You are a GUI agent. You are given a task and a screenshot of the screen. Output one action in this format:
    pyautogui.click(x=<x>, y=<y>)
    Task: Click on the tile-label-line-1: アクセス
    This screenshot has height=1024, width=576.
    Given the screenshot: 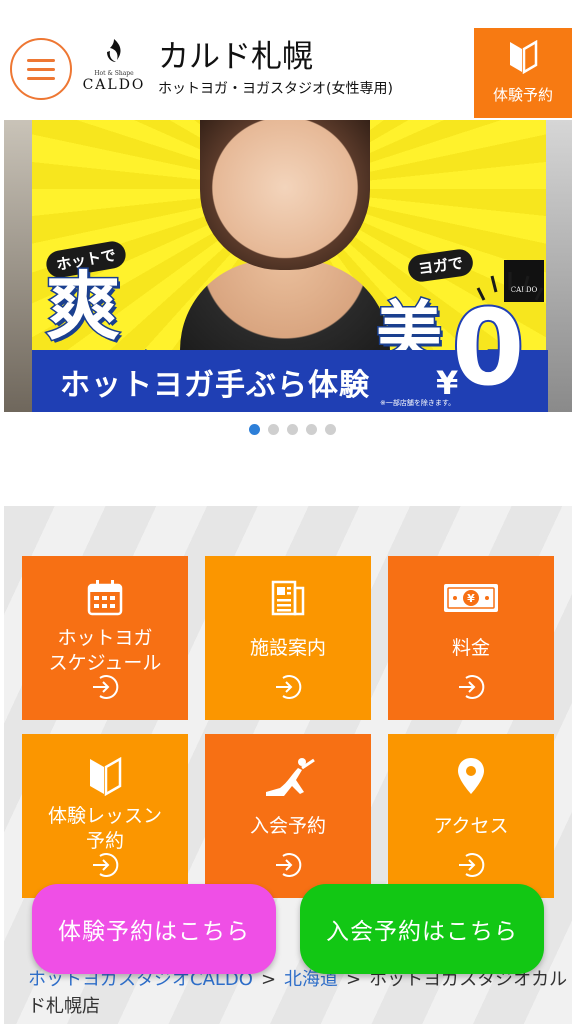 What is the action you would take?
    pyautogui.click(x=471, y=826)
    